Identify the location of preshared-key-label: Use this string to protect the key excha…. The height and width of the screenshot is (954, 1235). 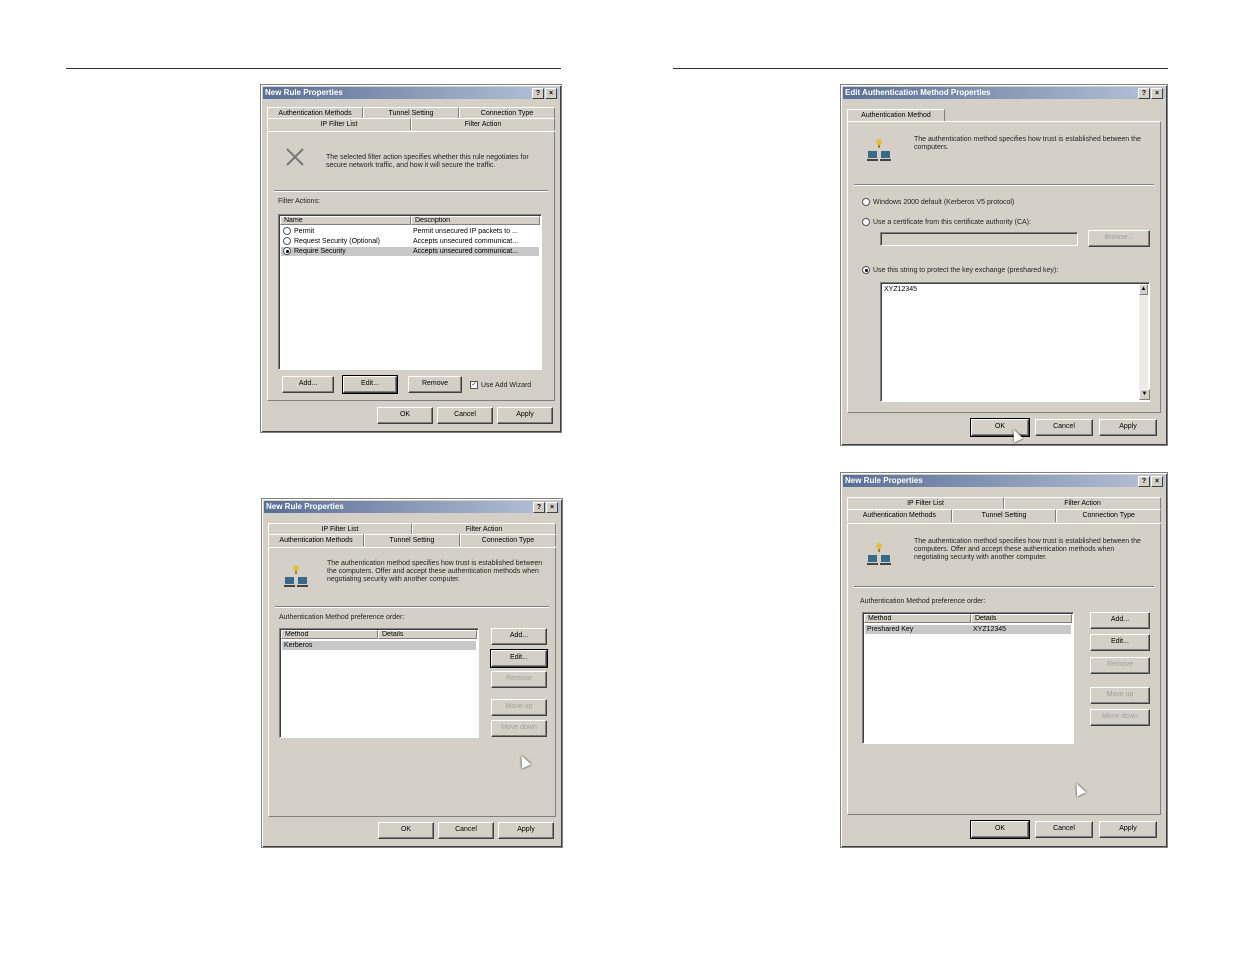
(966, 270).